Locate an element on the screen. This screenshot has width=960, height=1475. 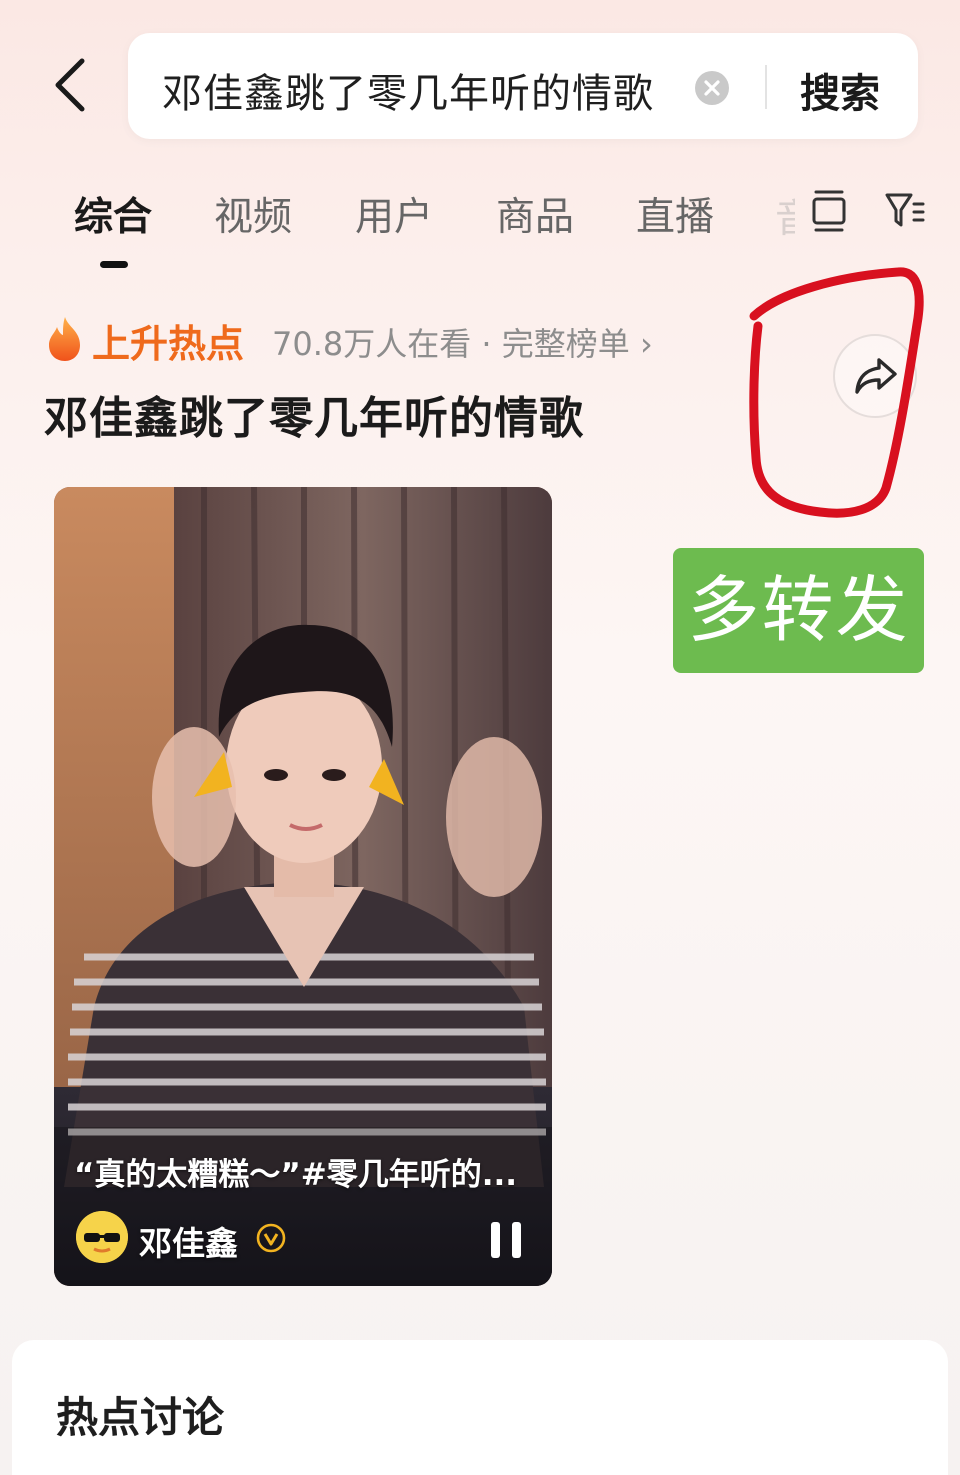
share-button is located at coordinates (875, 376).